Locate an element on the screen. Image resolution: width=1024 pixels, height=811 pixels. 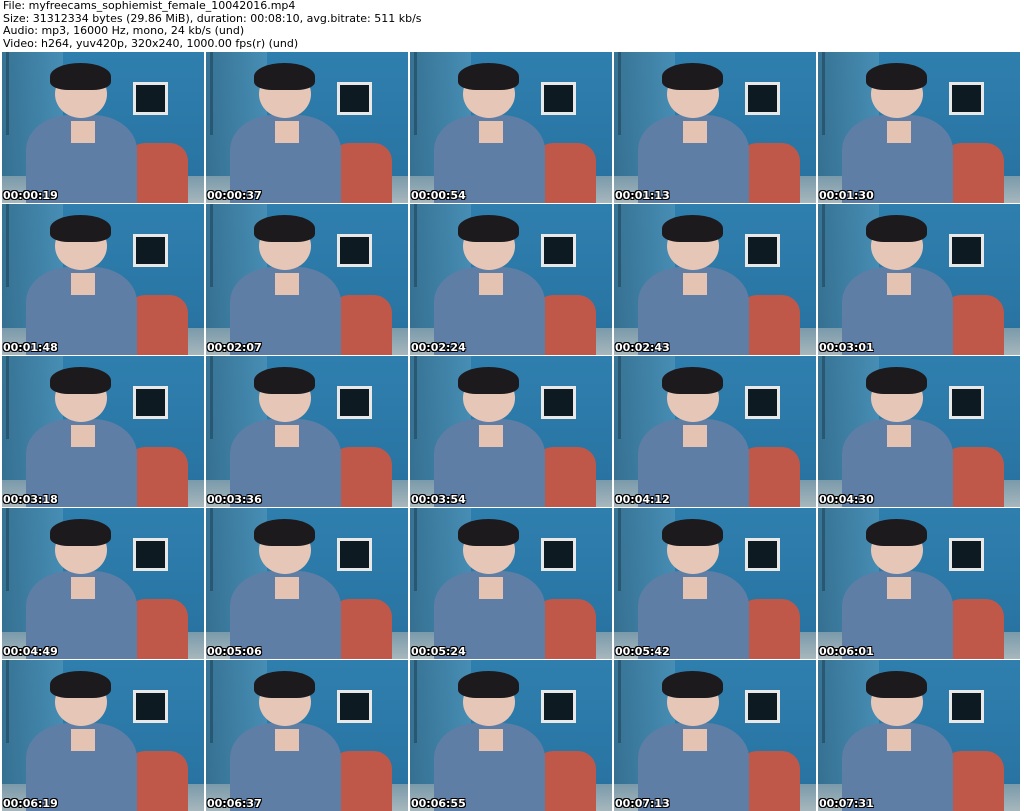
frame-timestamp: 00:02:07 is located at coordinates (234, 347).